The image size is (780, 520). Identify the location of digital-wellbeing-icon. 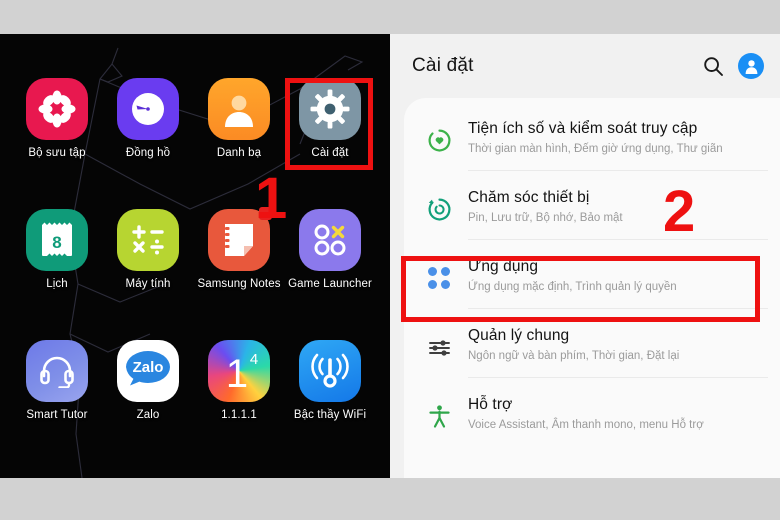
(439, 140).